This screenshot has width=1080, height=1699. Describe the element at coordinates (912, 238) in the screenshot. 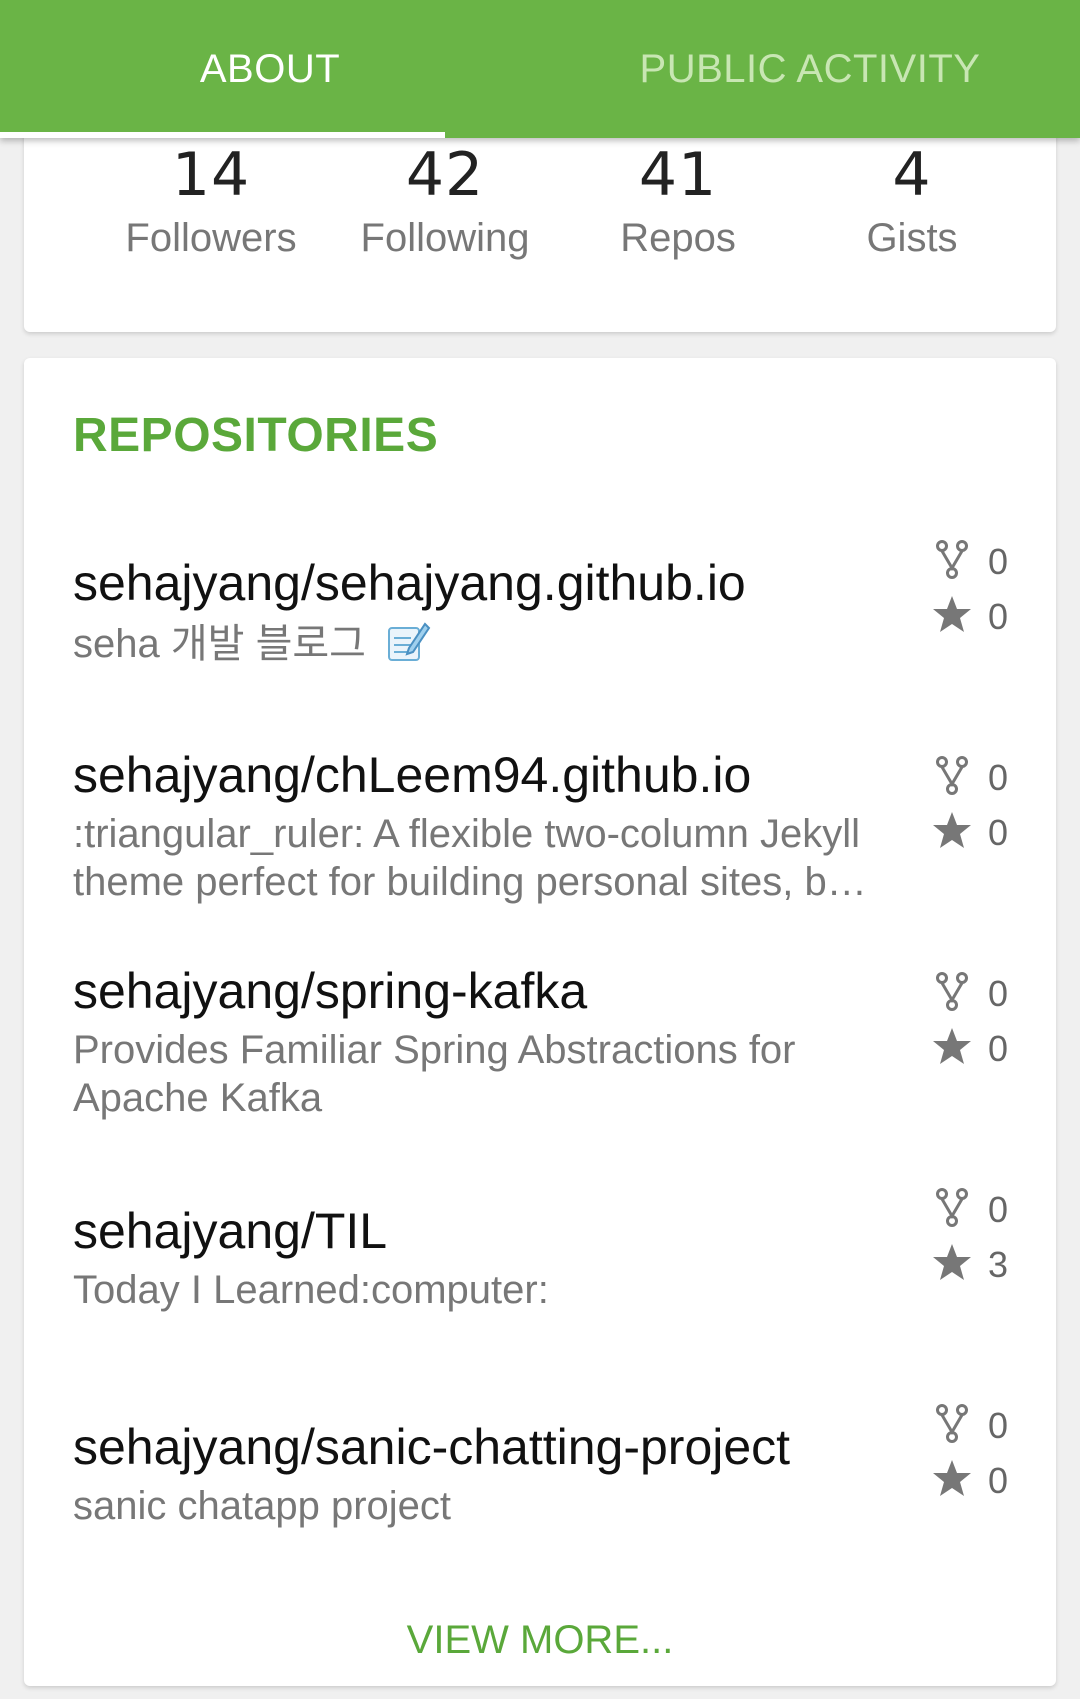

I see `stat-label: Gists` at that location.